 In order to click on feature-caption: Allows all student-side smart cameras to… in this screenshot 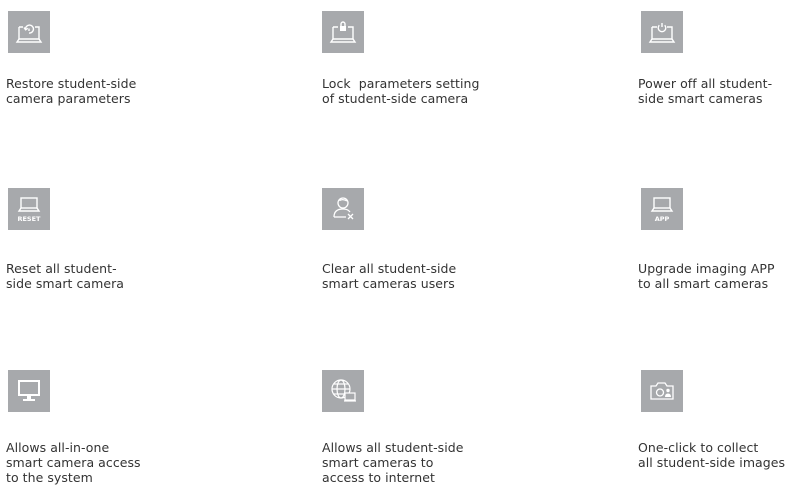, I will do `click(393, 462)`.